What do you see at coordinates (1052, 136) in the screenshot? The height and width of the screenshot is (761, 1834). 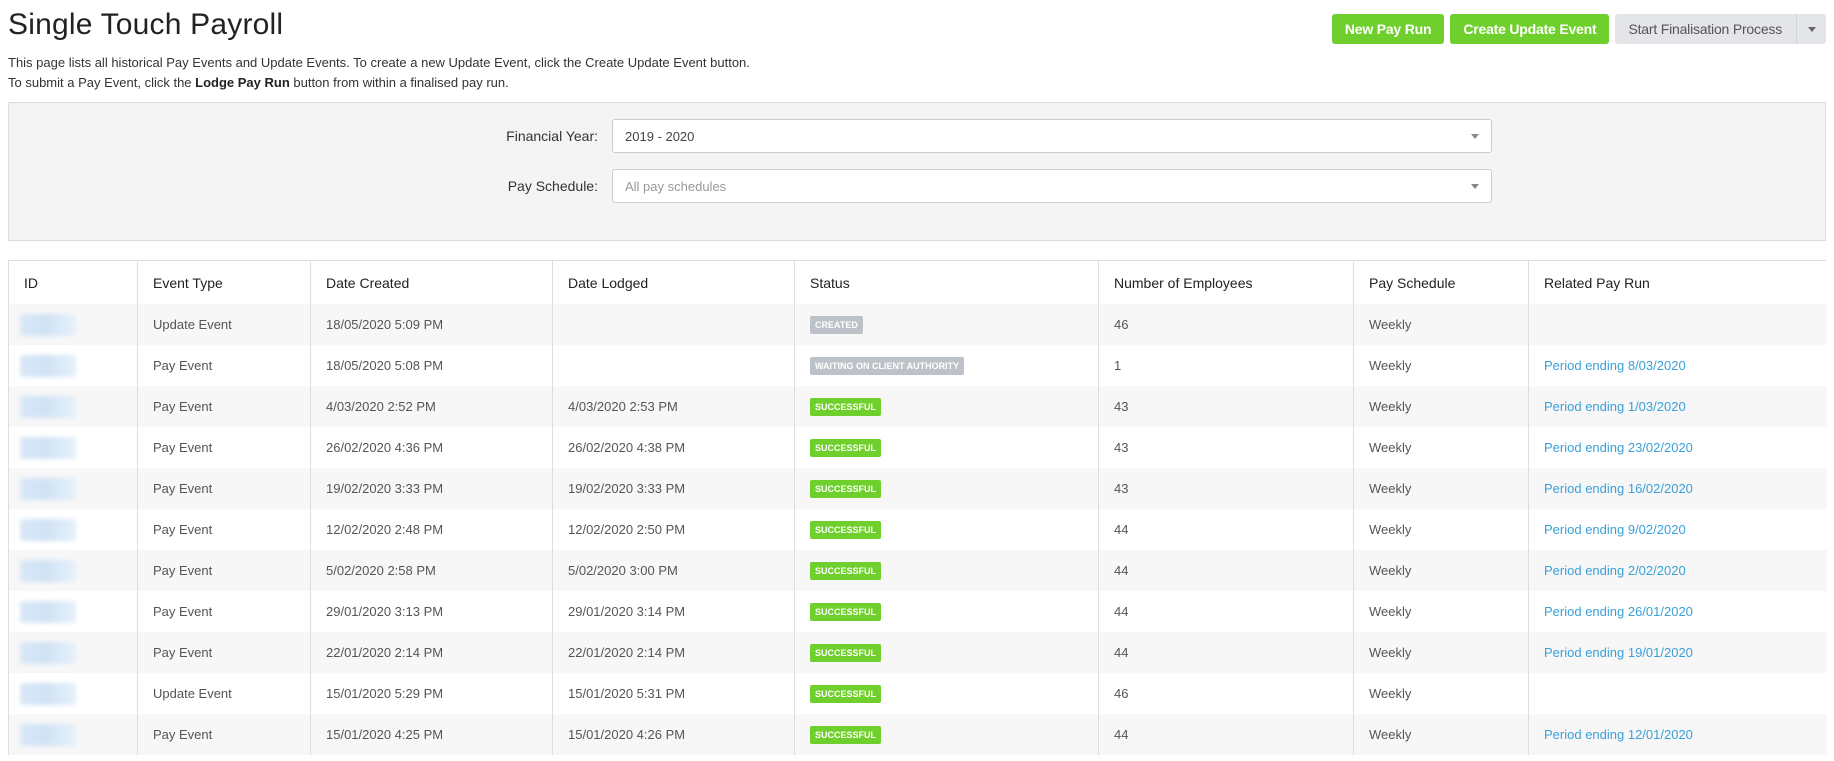 I see `financial-year-select: 2019 - 2020` at bounding box center [1052, 136].